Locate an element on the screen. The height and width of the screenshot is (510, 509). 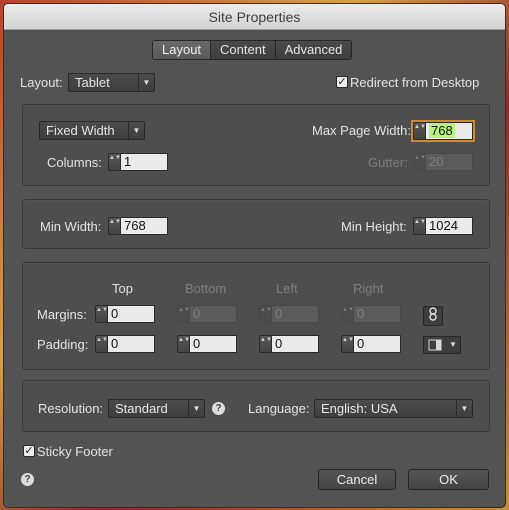
max-page-width-field: ▲▼ 768 is located at coordinates (443, 131).